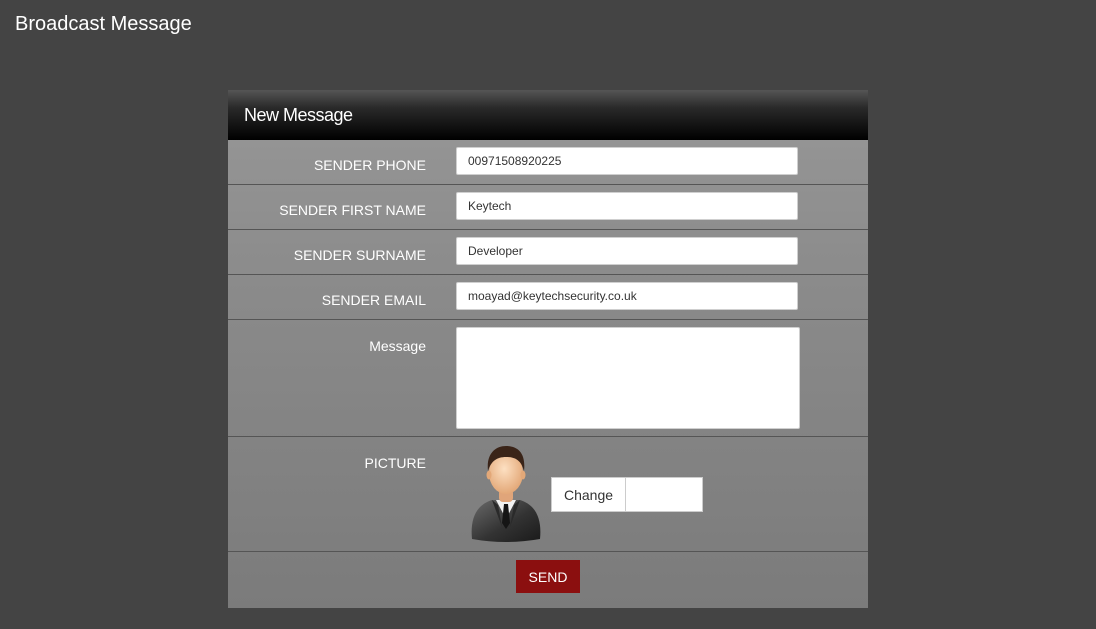 The width and height of the screenshot is (1096, 629). I want to click on picture-file-control: Change, so click(627, 494).